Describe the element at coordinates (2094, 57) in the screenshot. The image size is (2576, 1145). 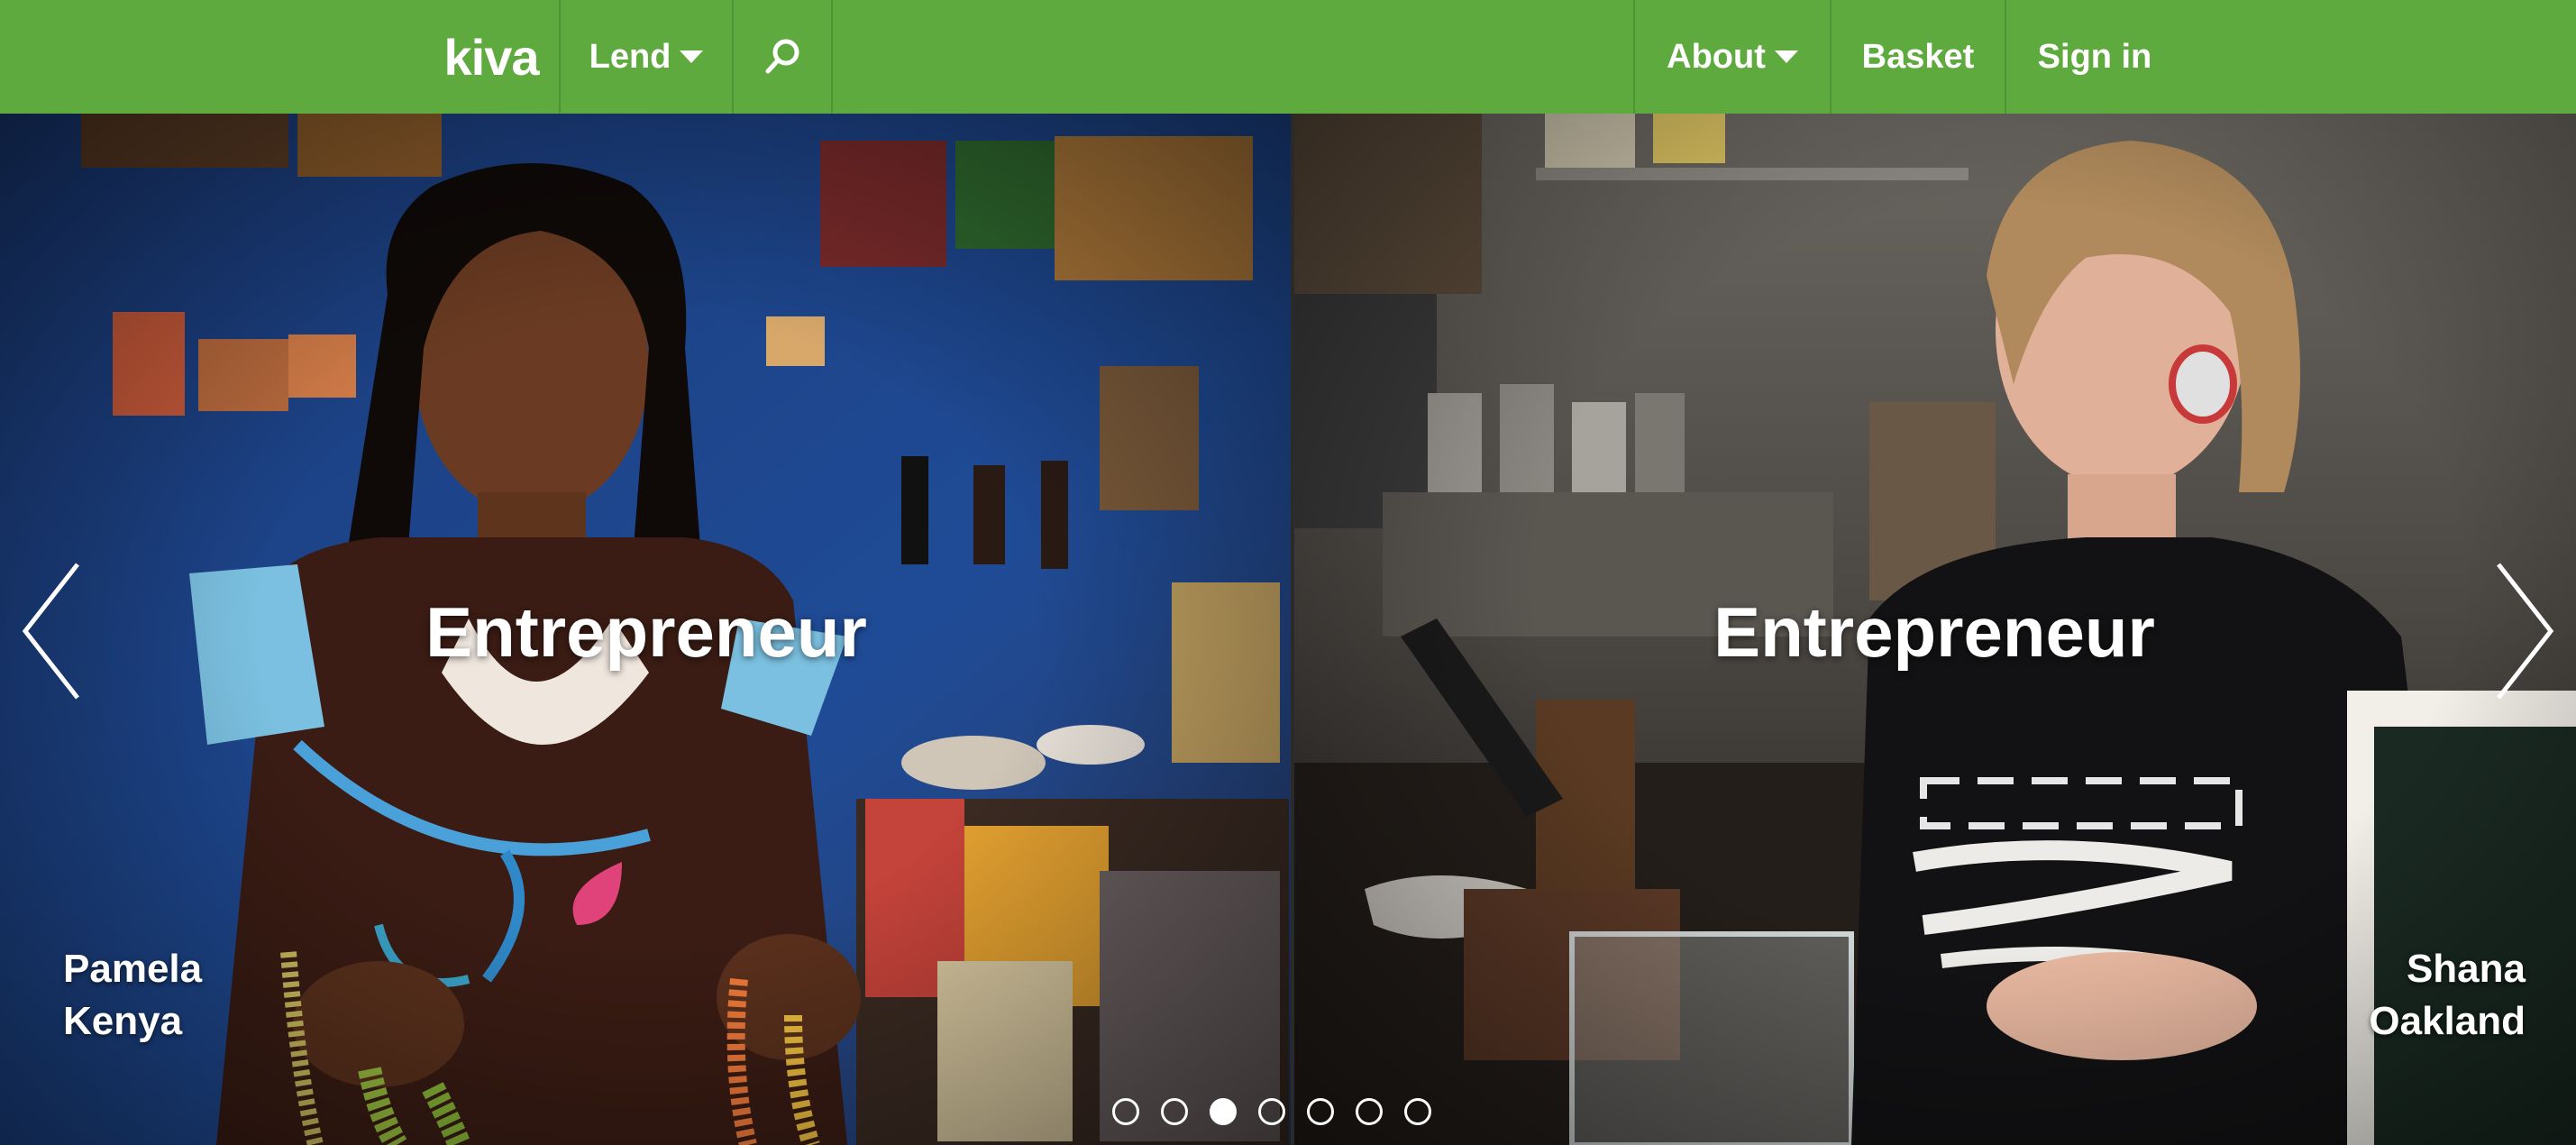
I see `sign-in-link: Sign in` at that location.